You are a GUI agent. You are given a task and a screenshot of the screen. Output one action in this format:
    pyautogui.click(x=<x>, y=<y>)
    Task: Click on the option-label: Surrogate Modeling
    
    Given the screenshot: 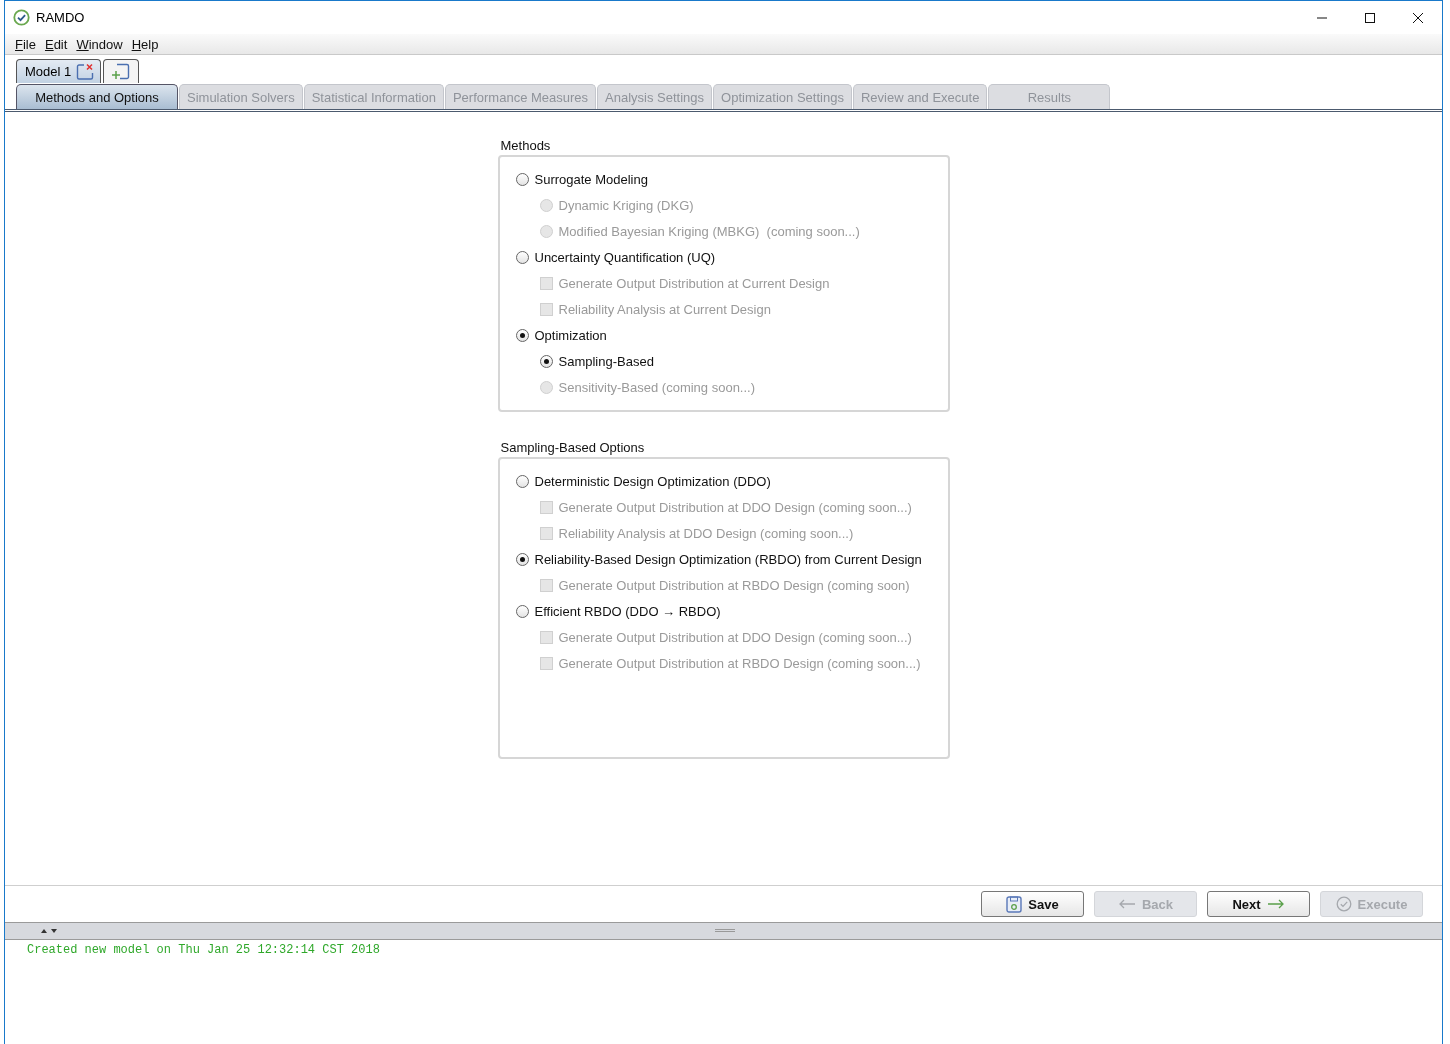 What is the action you would take?
    pyautogui.click(x=591, y=179)
    